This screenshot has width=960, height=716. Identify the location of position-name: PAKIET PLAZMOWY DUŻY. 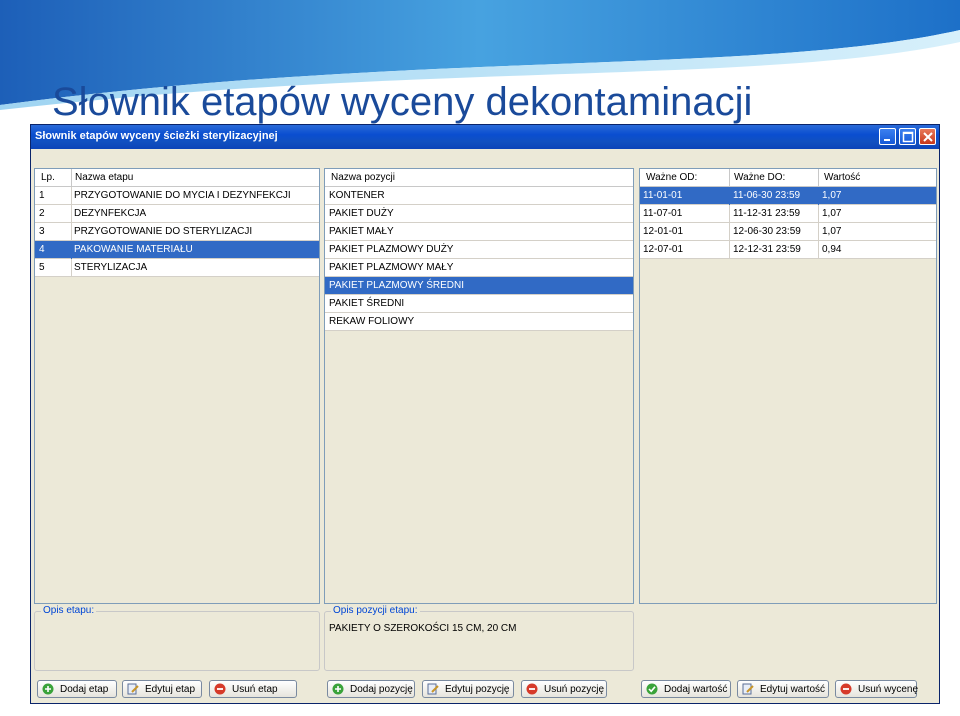
(391, 249).